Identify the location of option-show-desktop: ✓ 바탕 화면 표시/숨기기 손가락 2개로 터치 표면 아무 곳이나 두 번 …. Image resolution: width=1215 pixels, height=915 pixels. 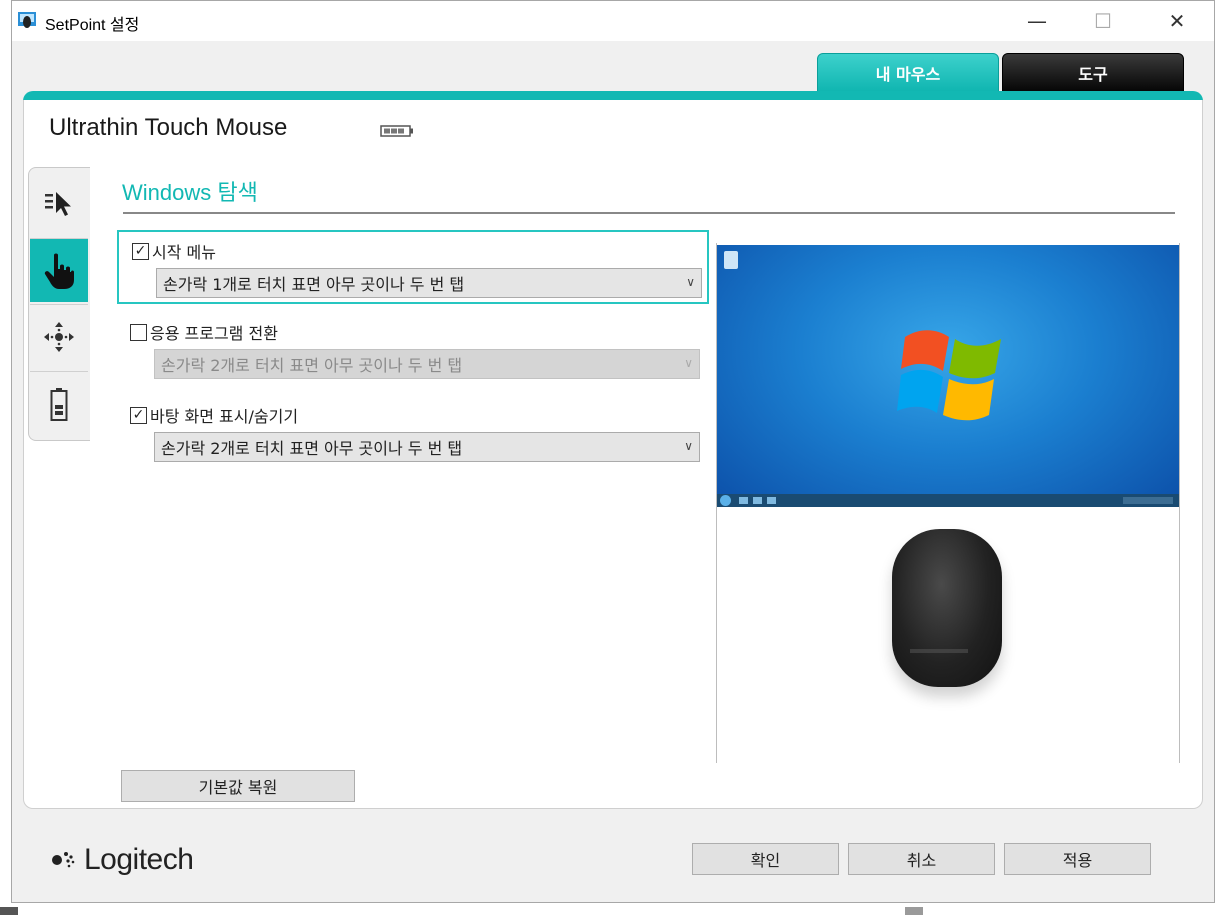
(413, 433).